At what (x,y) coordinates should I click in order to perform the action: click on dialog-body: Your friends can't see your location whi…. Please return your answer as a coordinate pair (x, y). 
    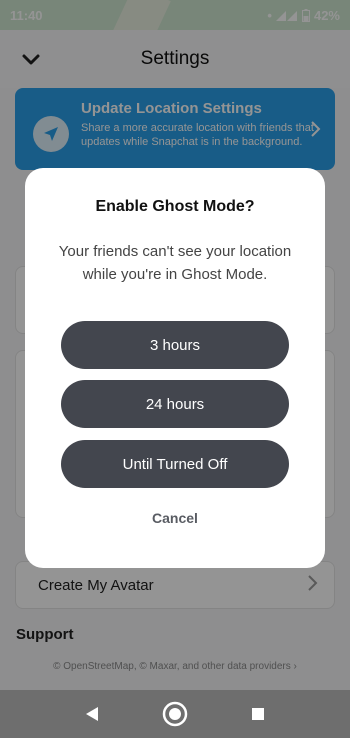
    Looking at the image, I should click on (175, 263).